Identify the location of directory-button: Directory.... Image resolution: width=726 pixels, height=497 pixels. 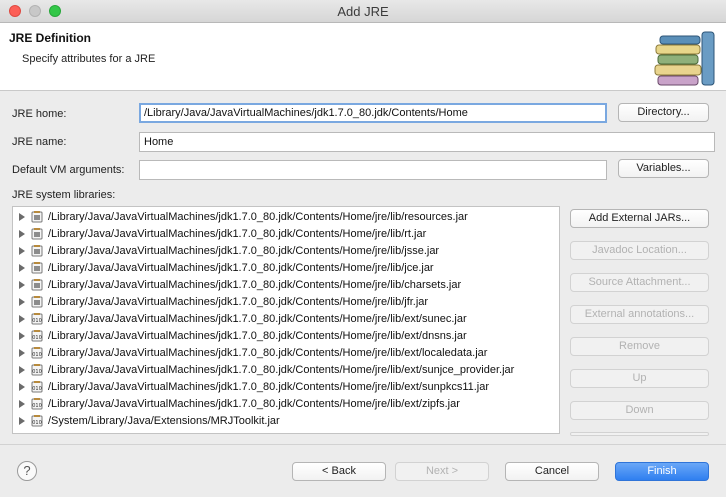
(663, 112).